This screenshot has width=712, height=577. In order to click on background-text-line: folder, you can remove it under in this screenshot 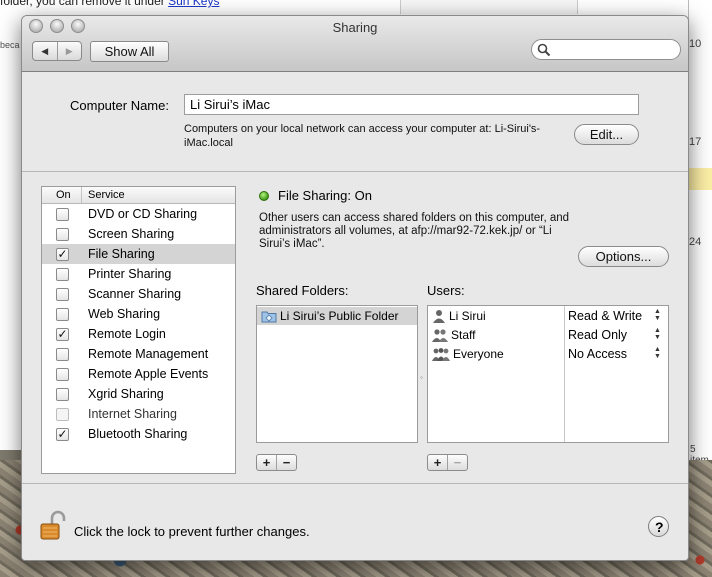, I will do `click(82, 4)`.